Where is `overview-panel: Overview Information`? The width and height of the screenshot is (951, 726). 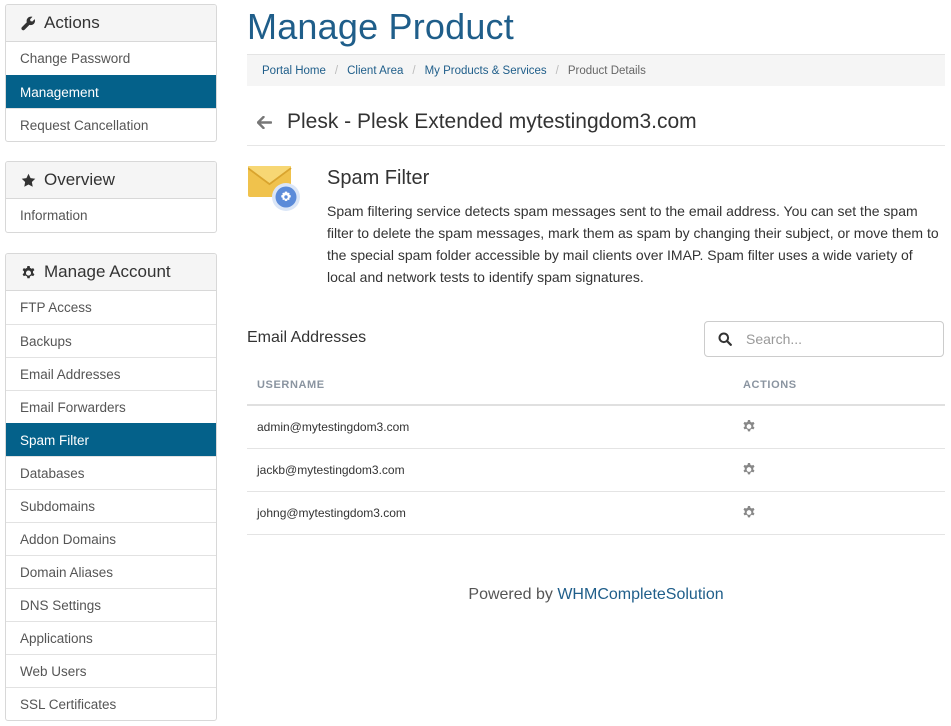
overview-panel: Overview Information is located at coordinates (111, 197).